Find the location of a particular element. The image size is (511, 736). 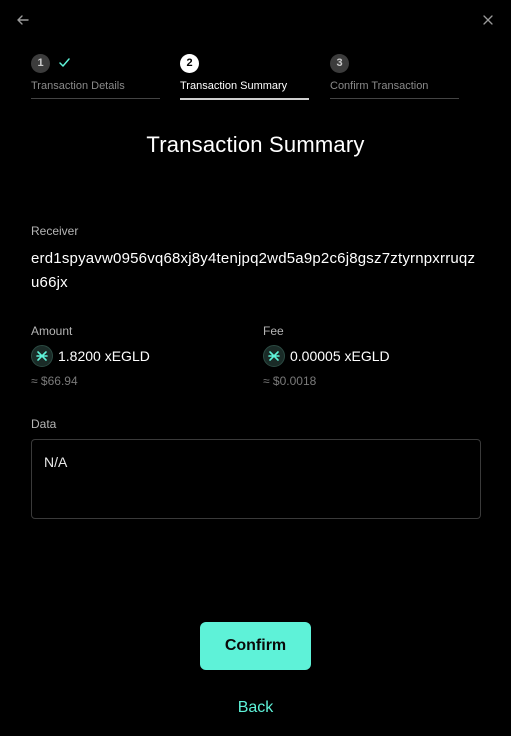

fee-usd: ≈ $0.0018 is located at coordinates (290, 381).